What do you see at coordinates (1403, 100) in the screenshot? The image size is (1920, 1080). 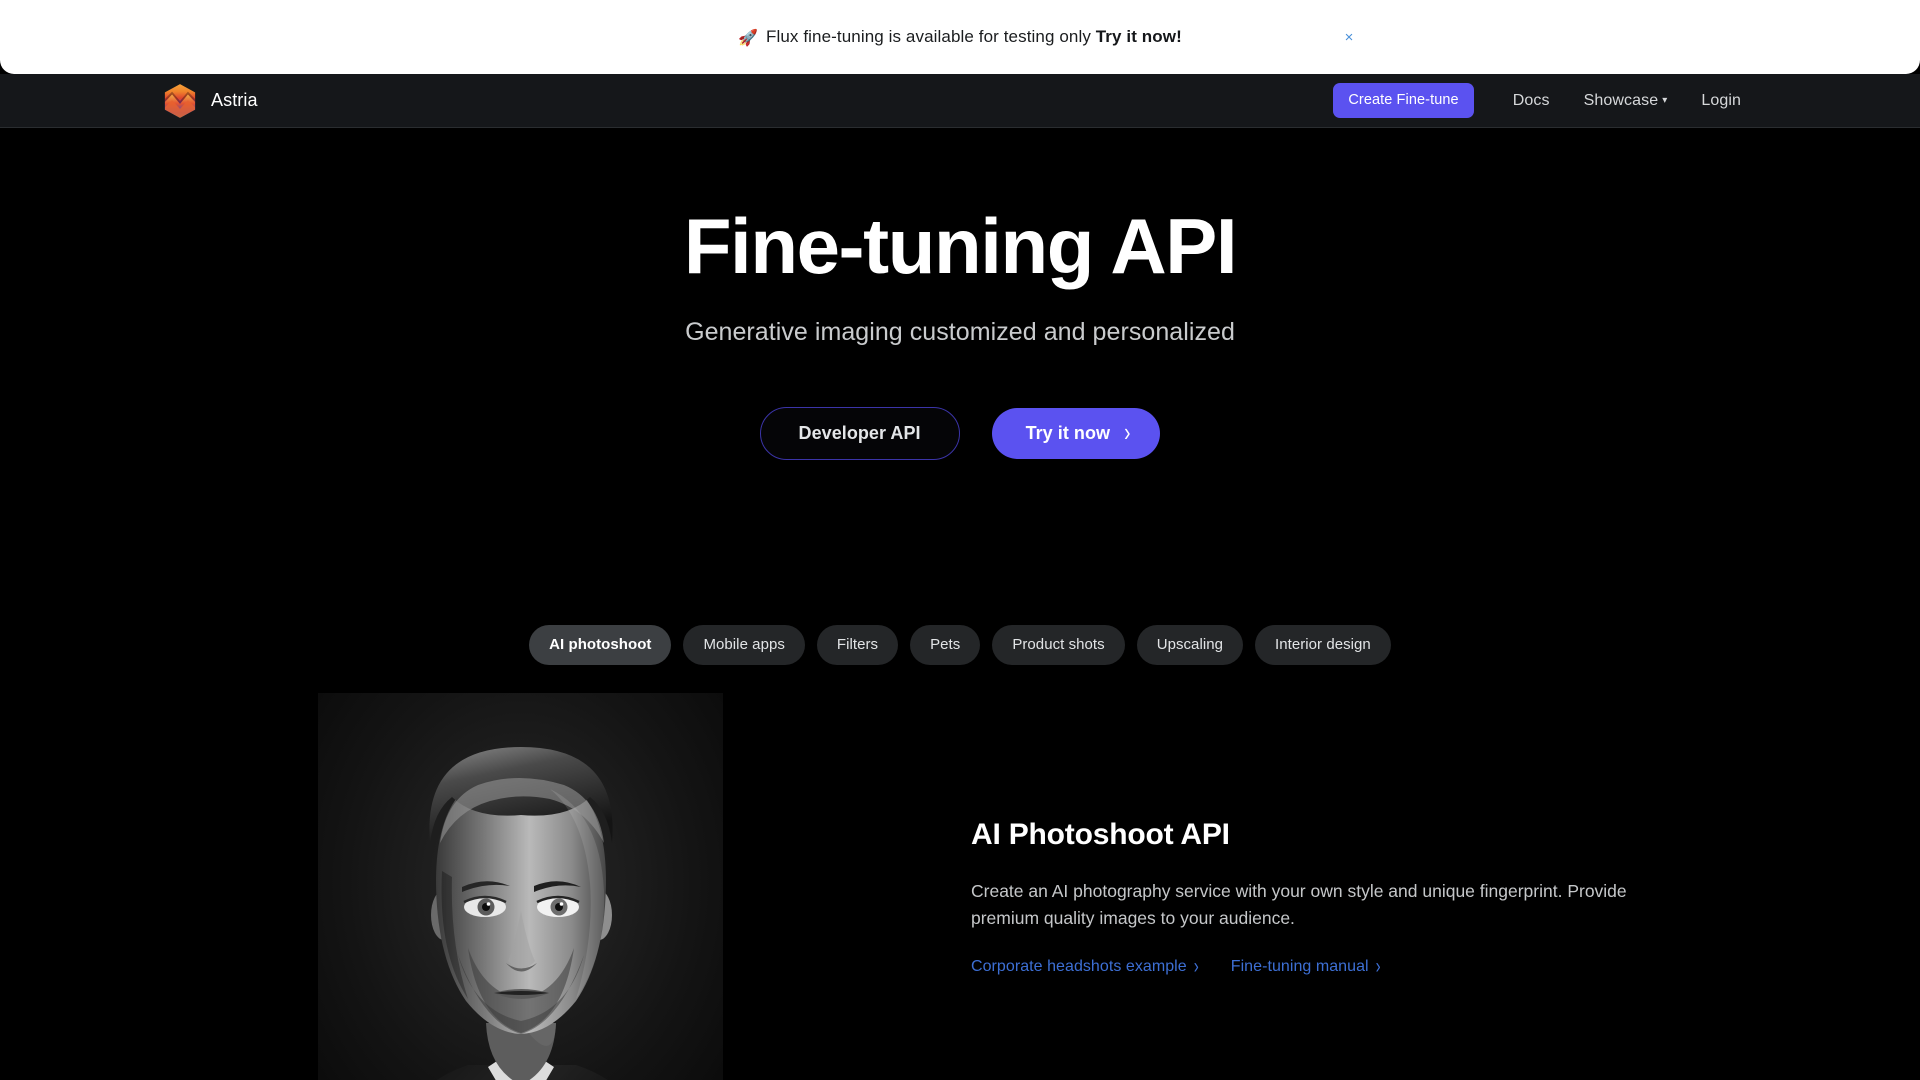 I see `create-fine-tune-button: Create Fine-tune` at bounding box center [1403, 100].